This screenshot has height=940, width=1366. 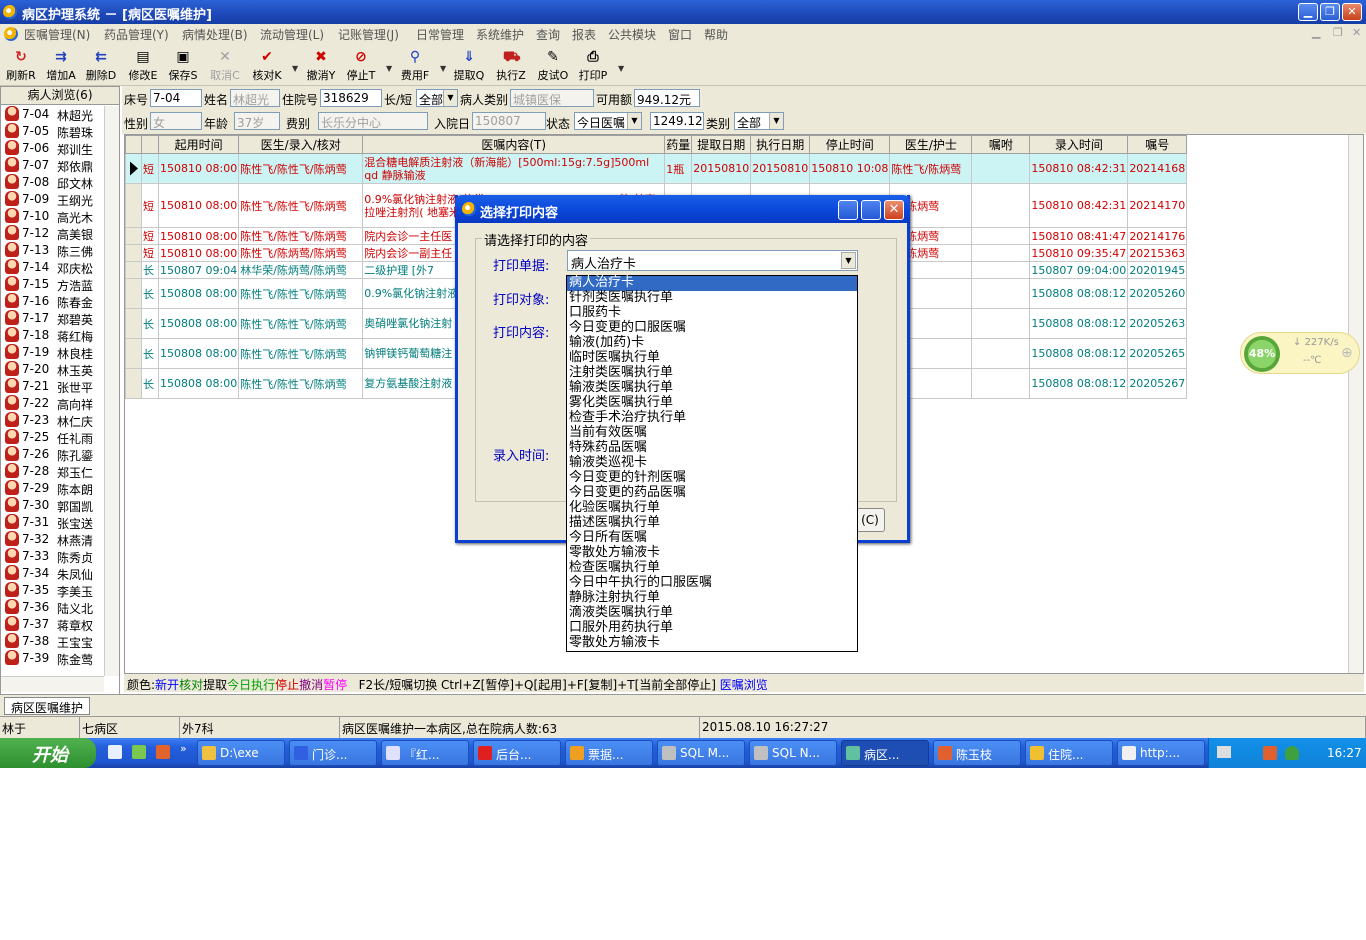 I want to click on extract-button: ⇓ 提取Q, so click(x=469, y=65).